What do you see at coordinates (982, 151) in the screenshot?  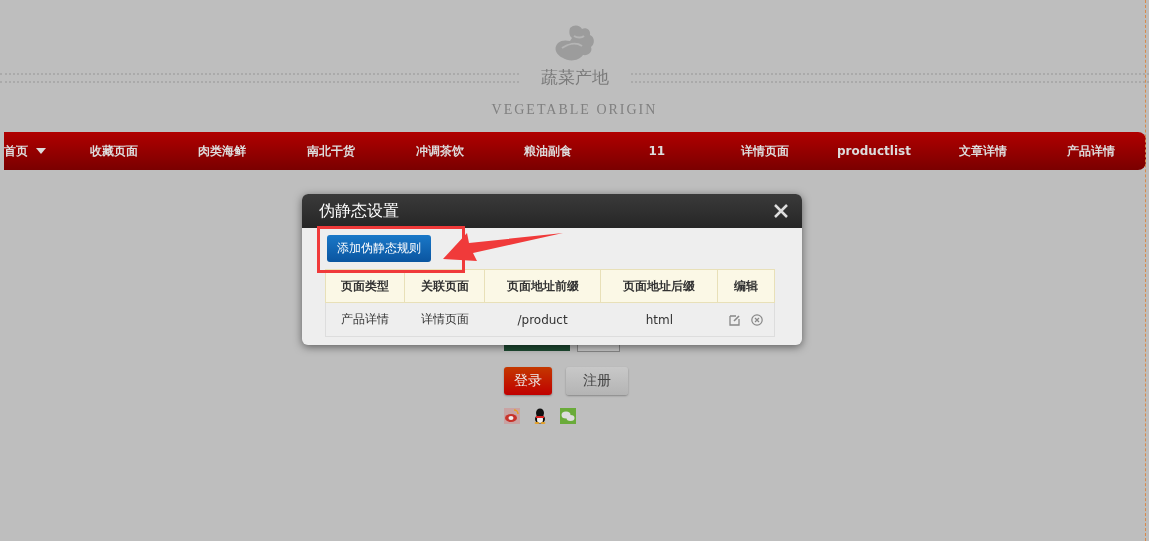 I see `nav-link: 文章详情` at bounding box center [982, 151].